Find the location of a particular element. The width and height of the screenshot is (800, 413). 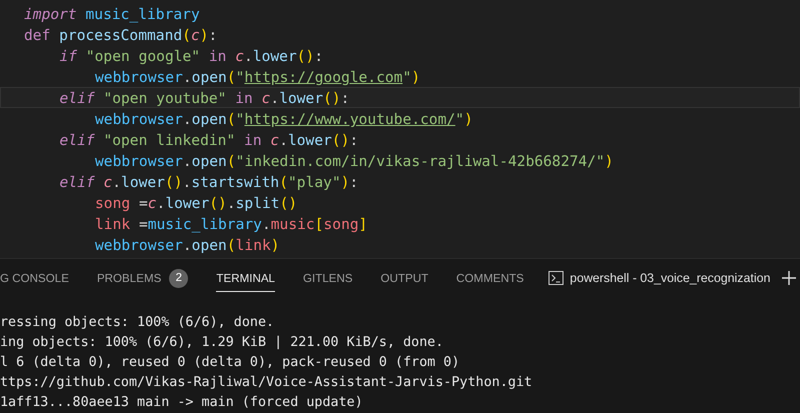

panel-tab: G CONSOLE is located at coordinates (34, 278).